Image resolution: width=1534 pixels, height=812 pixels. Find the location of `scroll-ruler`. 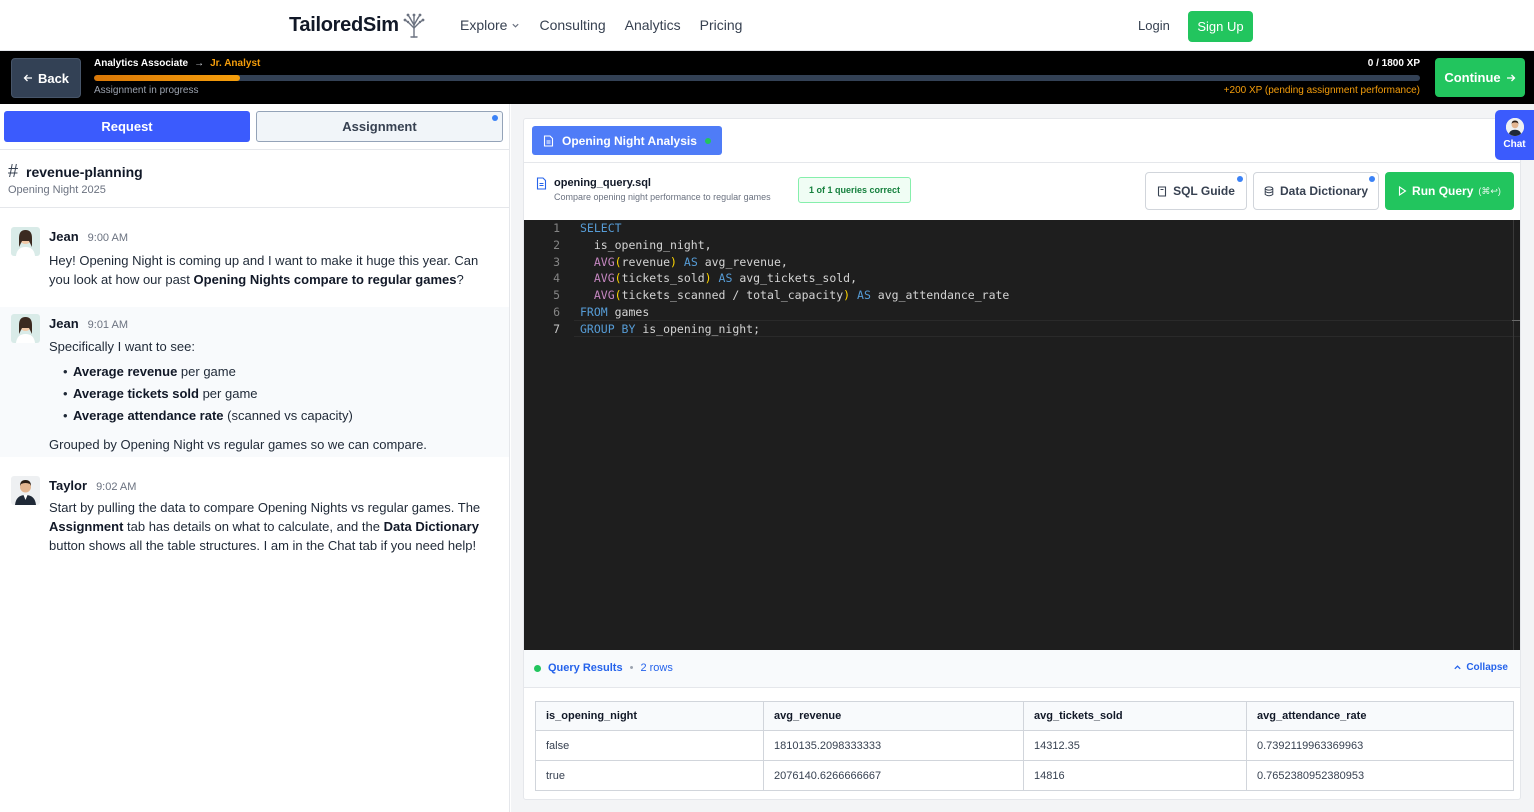

scroll-ruler is located at coordinates (1513, 435).